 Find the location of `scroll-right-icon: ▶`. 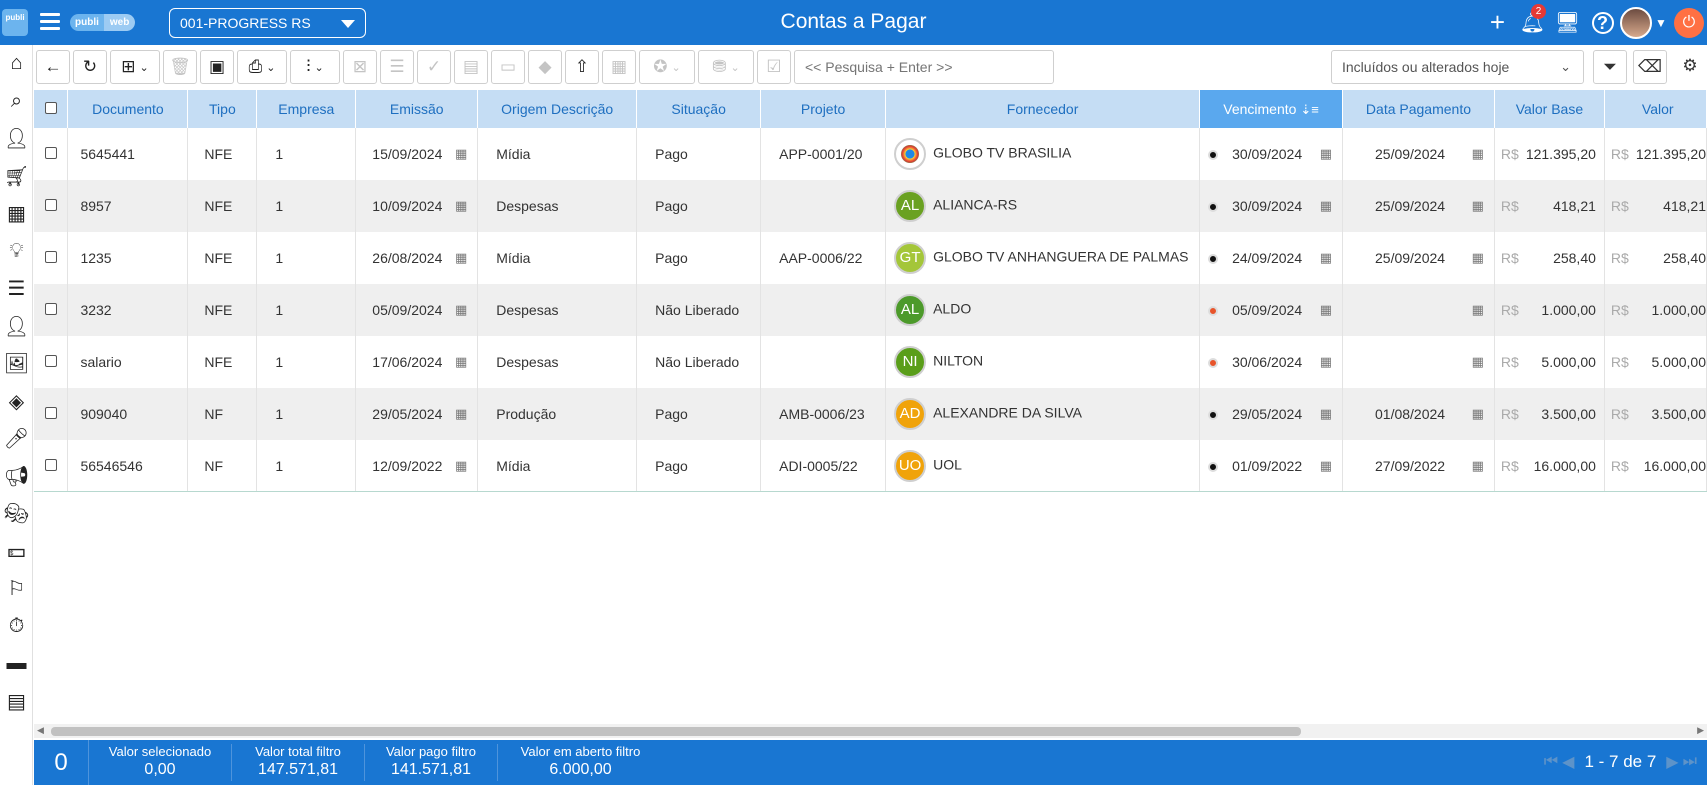

scroll-right-icon: ▶ is located at coordinates (1700, 730).